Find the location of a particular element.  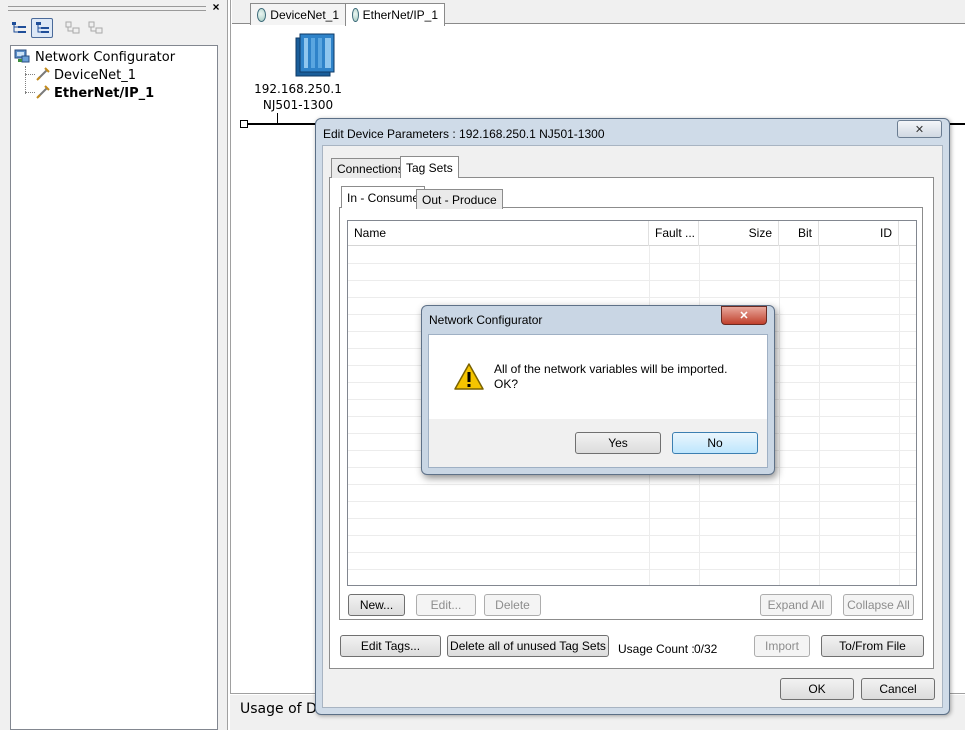

subtab-out-produce: Out - Produce is located at coordinates (459, 199).